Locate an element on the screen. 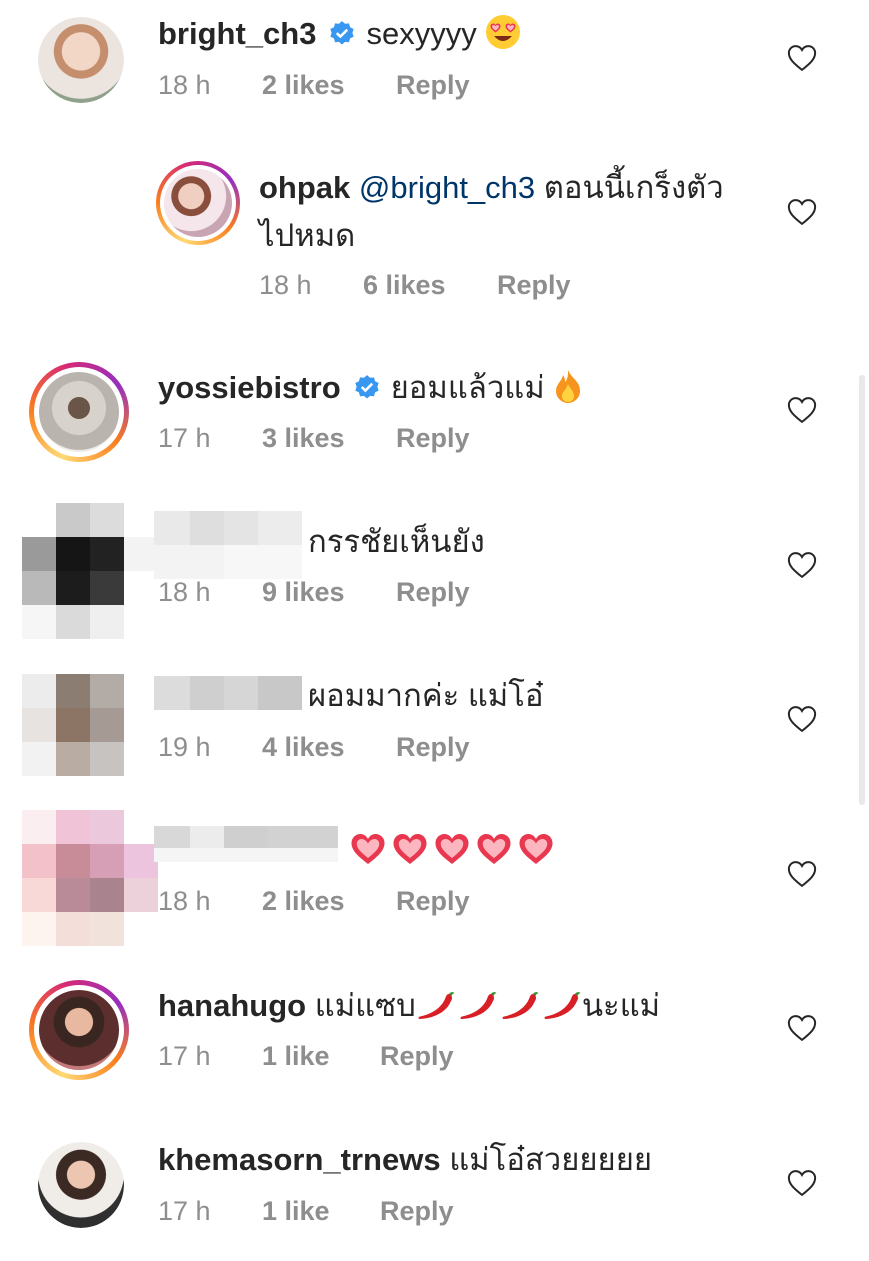 This screenshot has height=1261, width=869. comment-line: khemasorn_trnews แม่โอ๋สวยยยยย is located at coordinates (405, 1160).